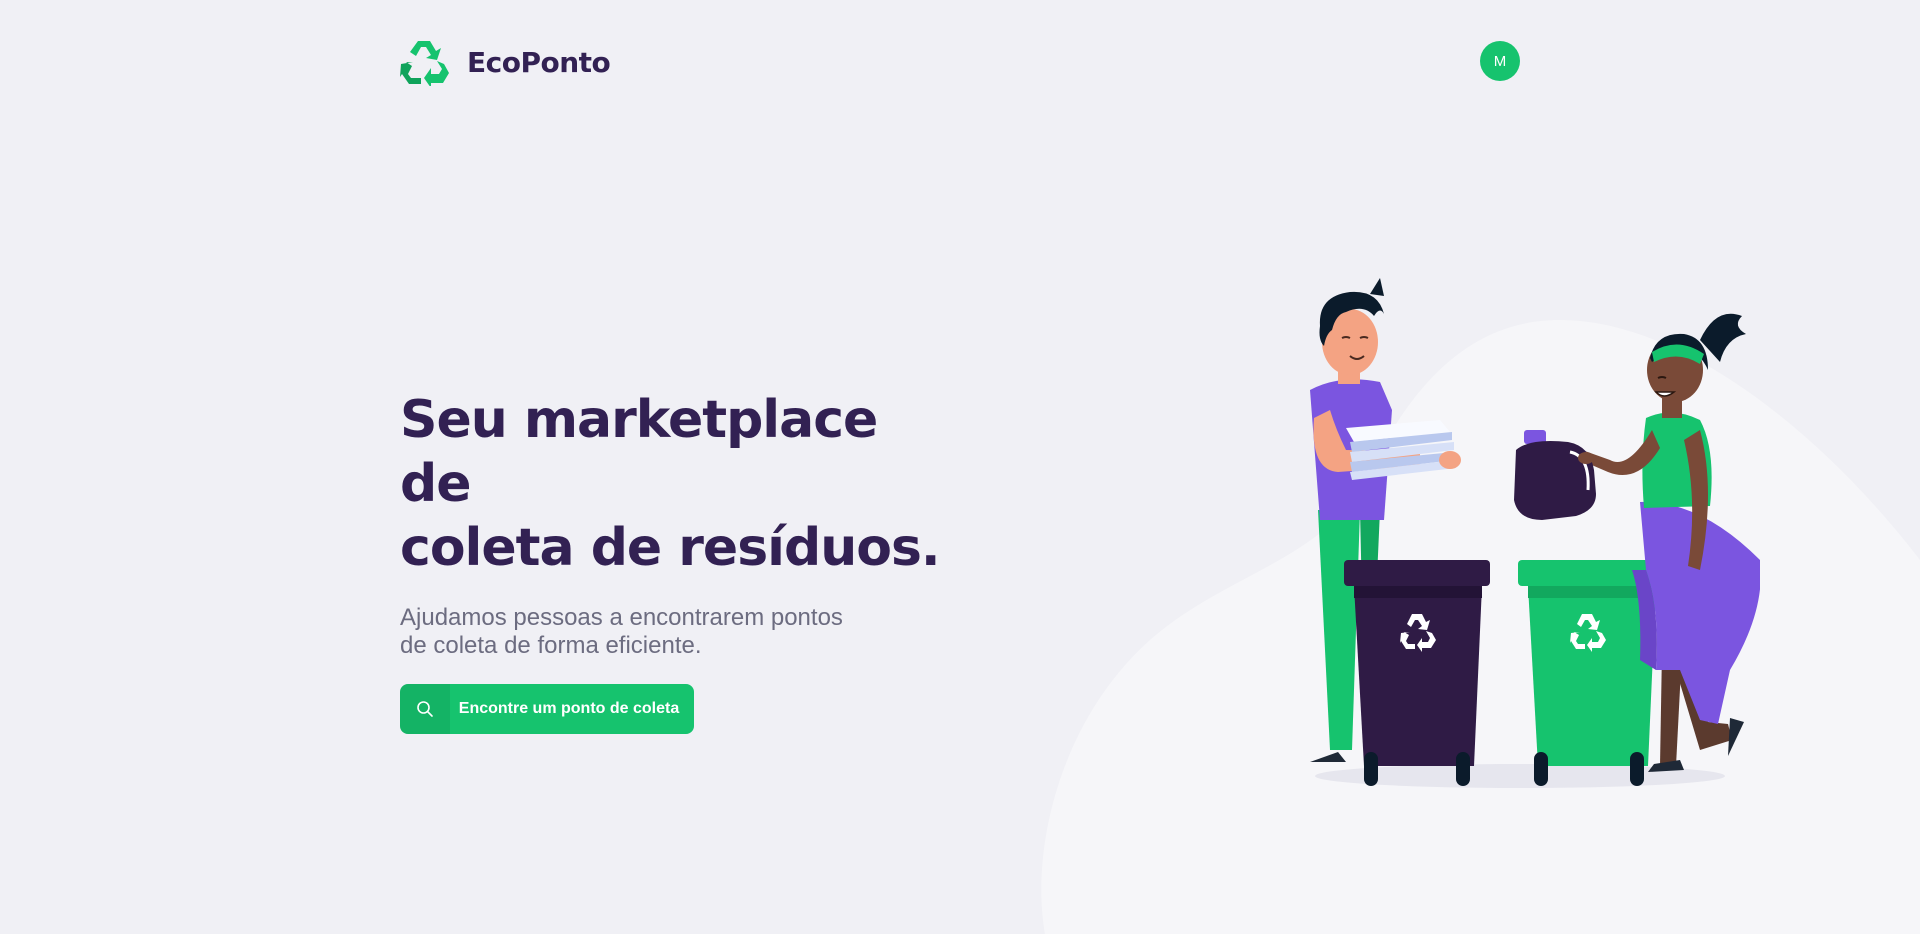 The height and width of the screenshot is (934, 1920). I want to click on hero-title-line-2: coleta de resíduos., so click(670, 548).